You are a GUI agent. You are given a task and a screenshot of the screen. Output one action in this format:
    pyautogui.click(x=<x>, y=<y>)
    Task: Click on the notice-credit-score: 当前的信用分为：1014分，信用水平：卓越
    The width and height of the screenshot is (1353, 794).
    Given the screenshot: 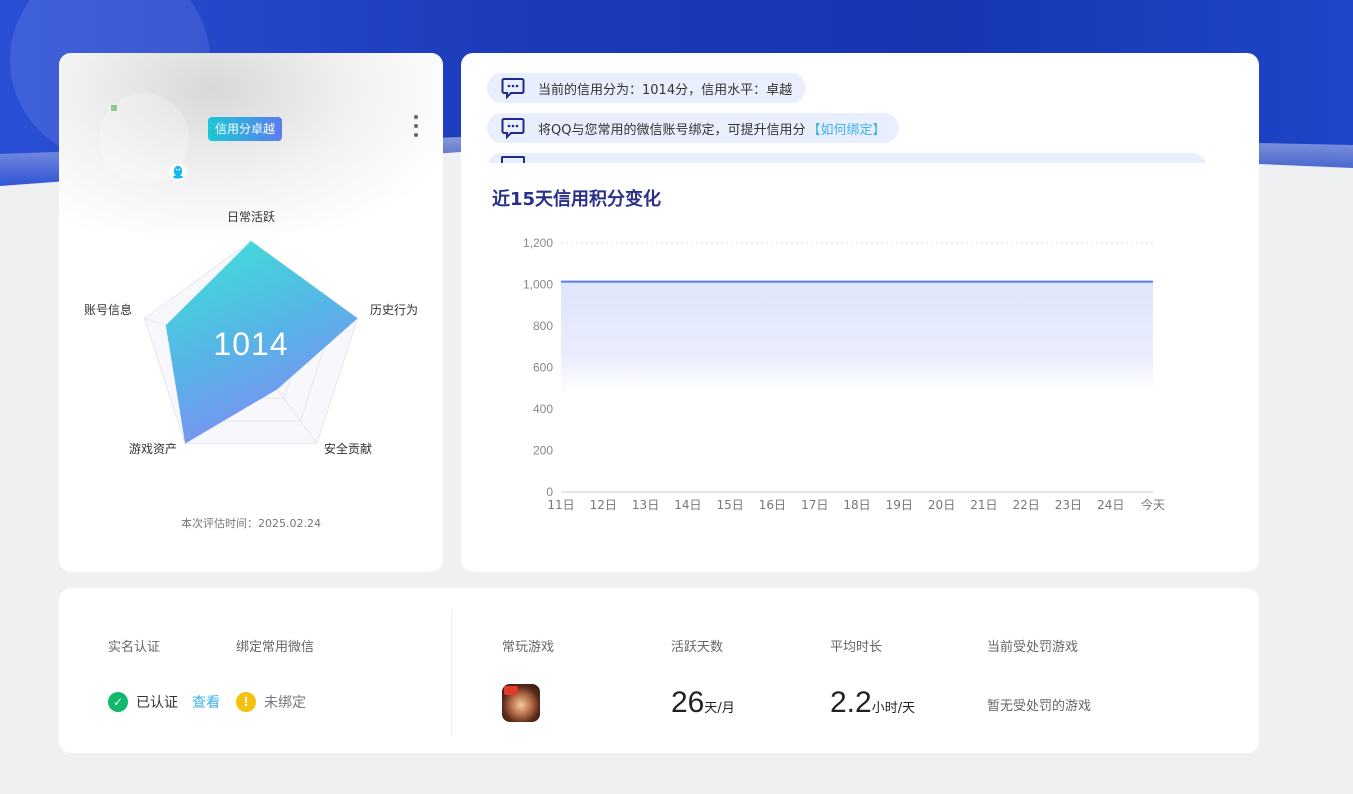 What is the action you would take?
    pyautogui.click(x=647, y=88)
    